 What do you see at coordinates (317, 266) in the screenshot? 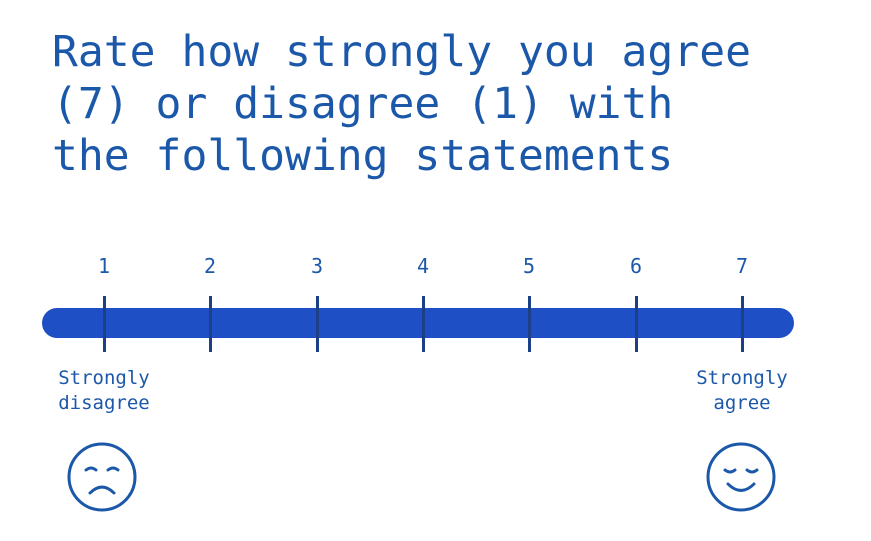
I see `scale-number-3: 3` at bounding box center [317, 266].